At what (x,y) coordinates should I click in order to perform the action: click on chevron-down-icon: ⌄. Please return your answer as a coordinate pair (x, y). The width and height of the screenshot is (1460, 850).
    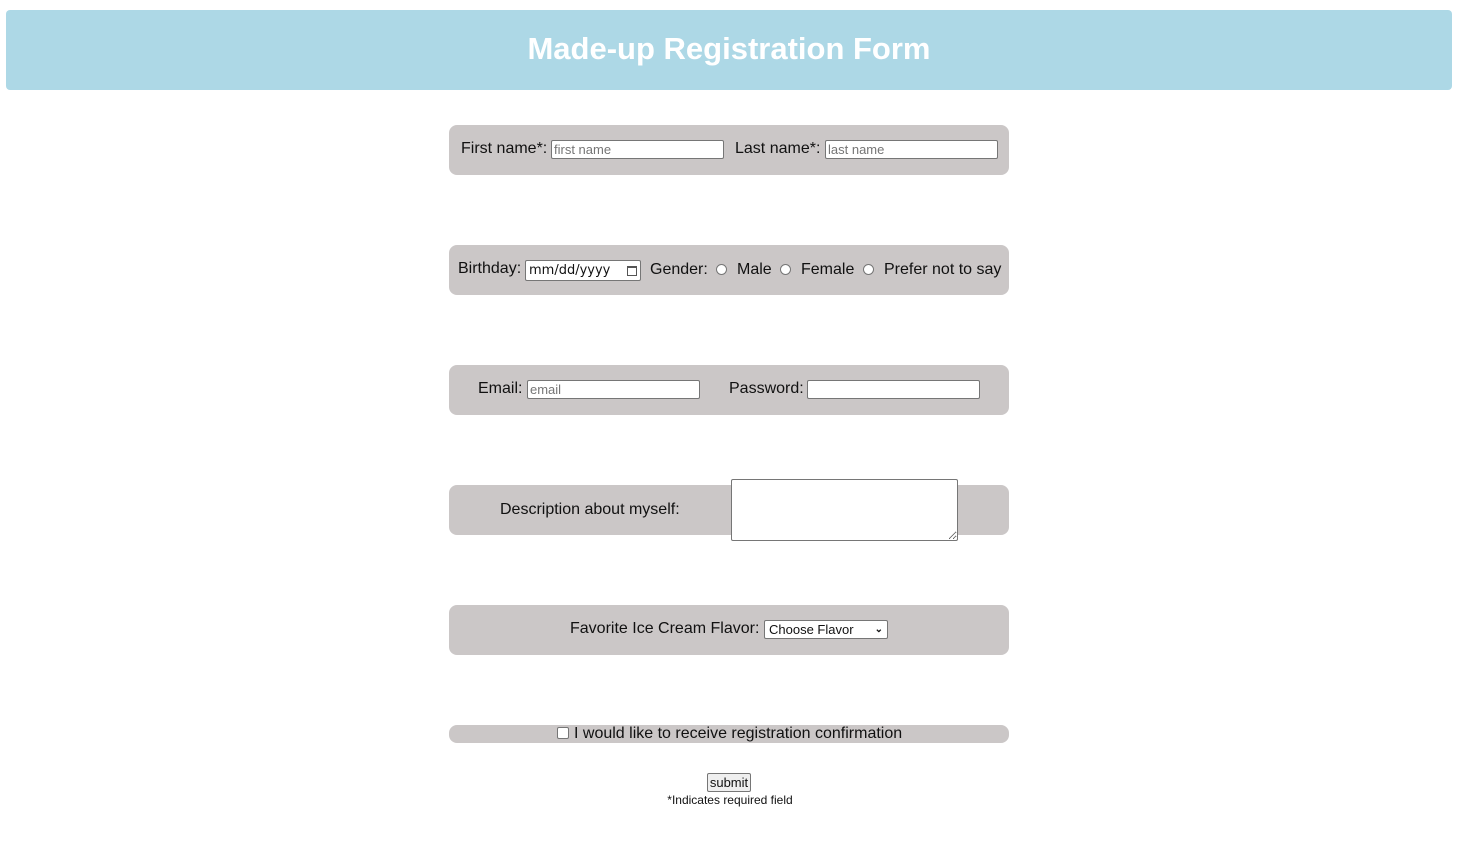
    Looking at the image, I should click on (878, 629).